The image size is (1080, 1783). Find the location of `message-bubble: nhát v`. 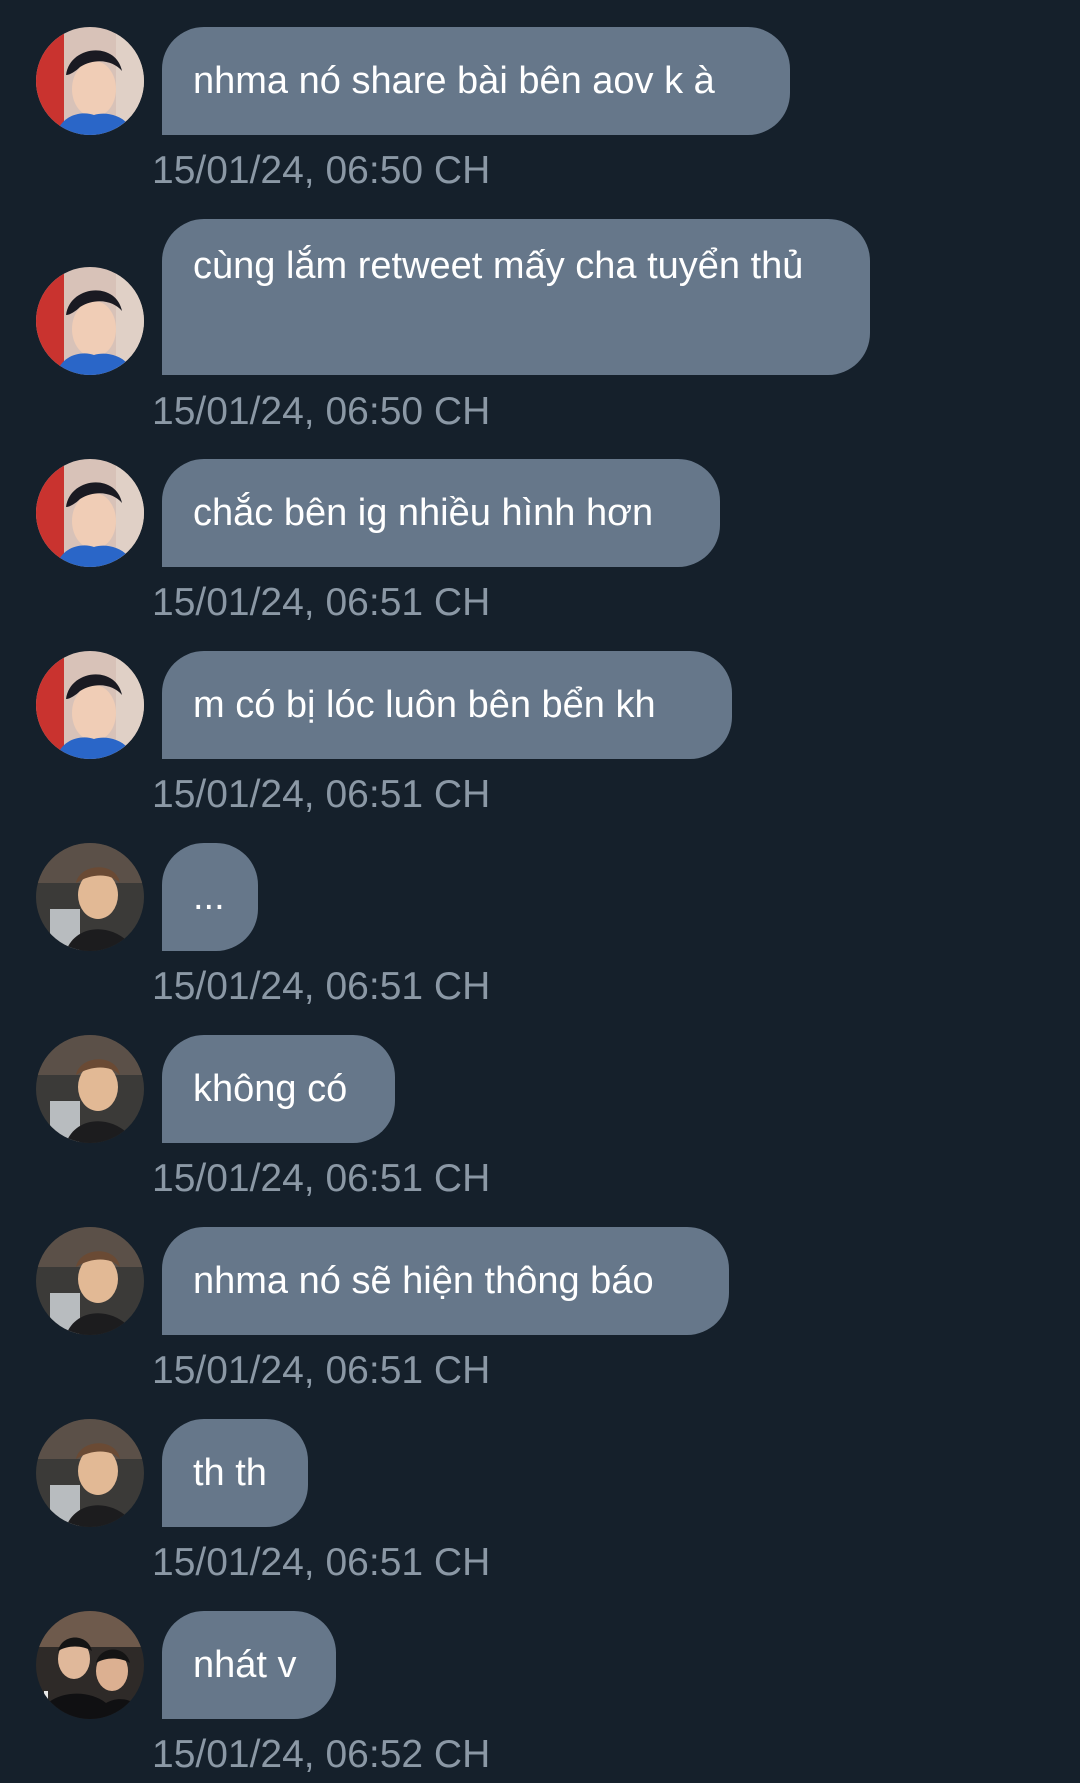

message-bubble: nhát v is located at coordinates (249, 1665).